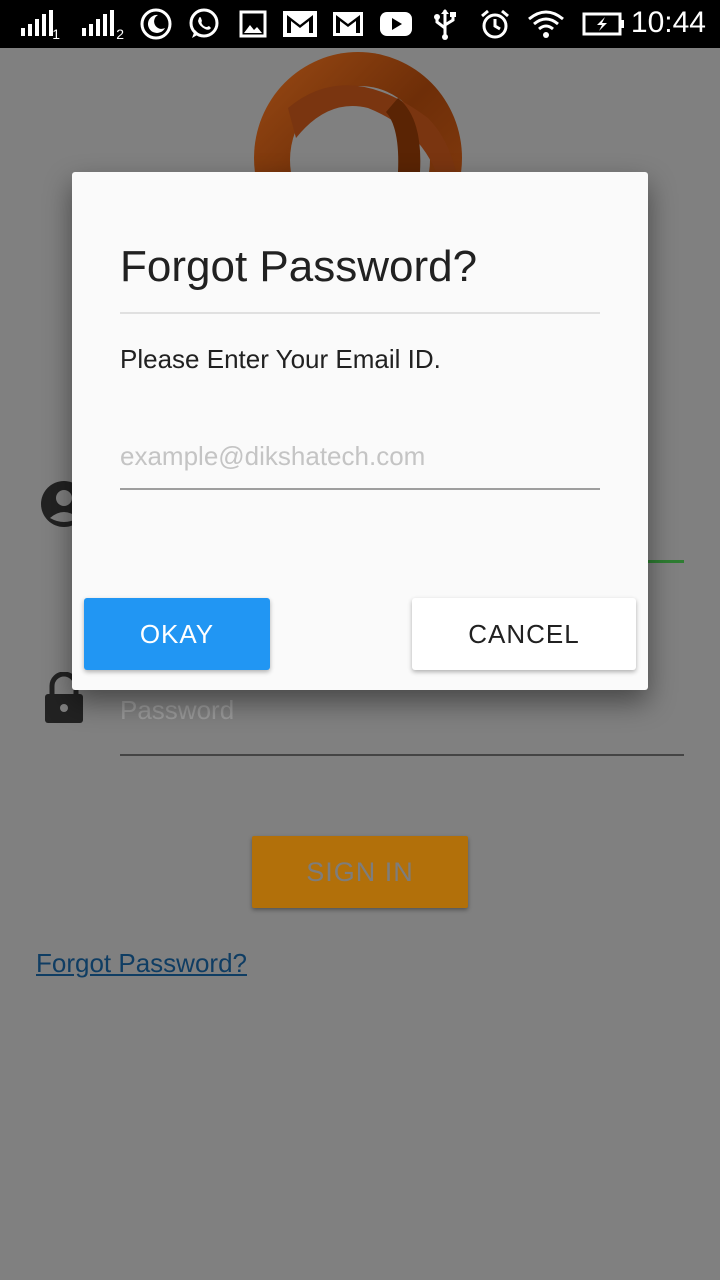 The width and height of the screenshot is (720, 1280). Describe the element at coordinates (253, 24) in the screenshot. I see `image-icon` at that location.